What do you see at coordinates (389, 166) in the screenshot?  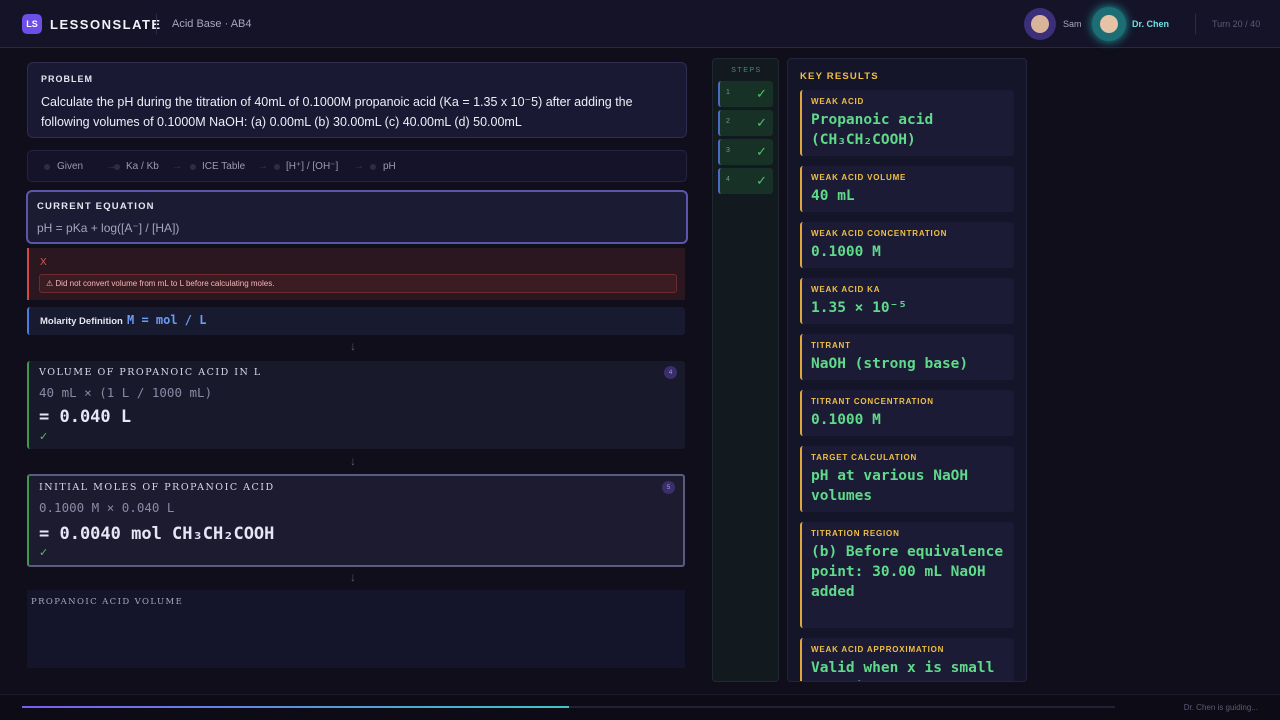 I see `step-ph: pH` at bounding box center [389, 166].